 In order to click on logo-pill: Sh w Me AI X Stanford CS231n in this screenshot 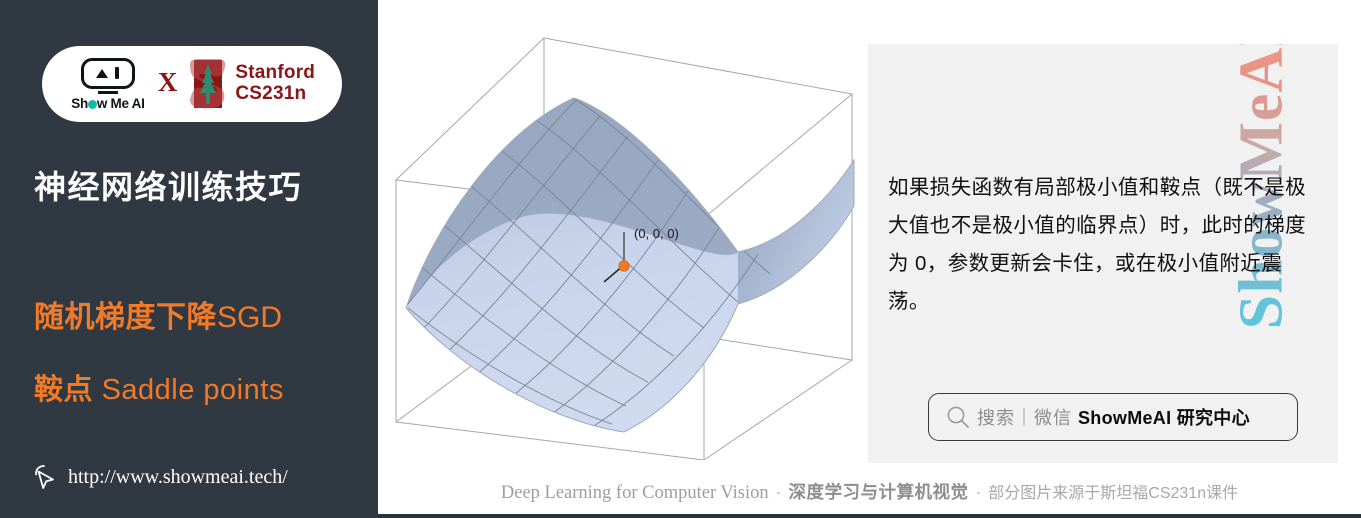, I will do `click(192, 84)`.